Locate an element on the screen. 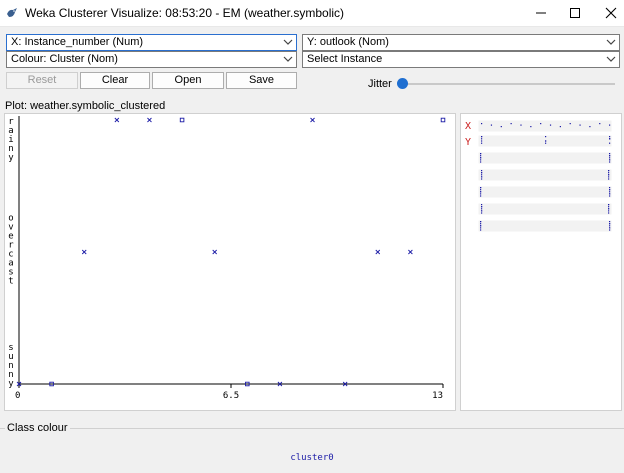 This screenshot has width=624, height=473. open-button: Open is located at coordinates (188, 80).